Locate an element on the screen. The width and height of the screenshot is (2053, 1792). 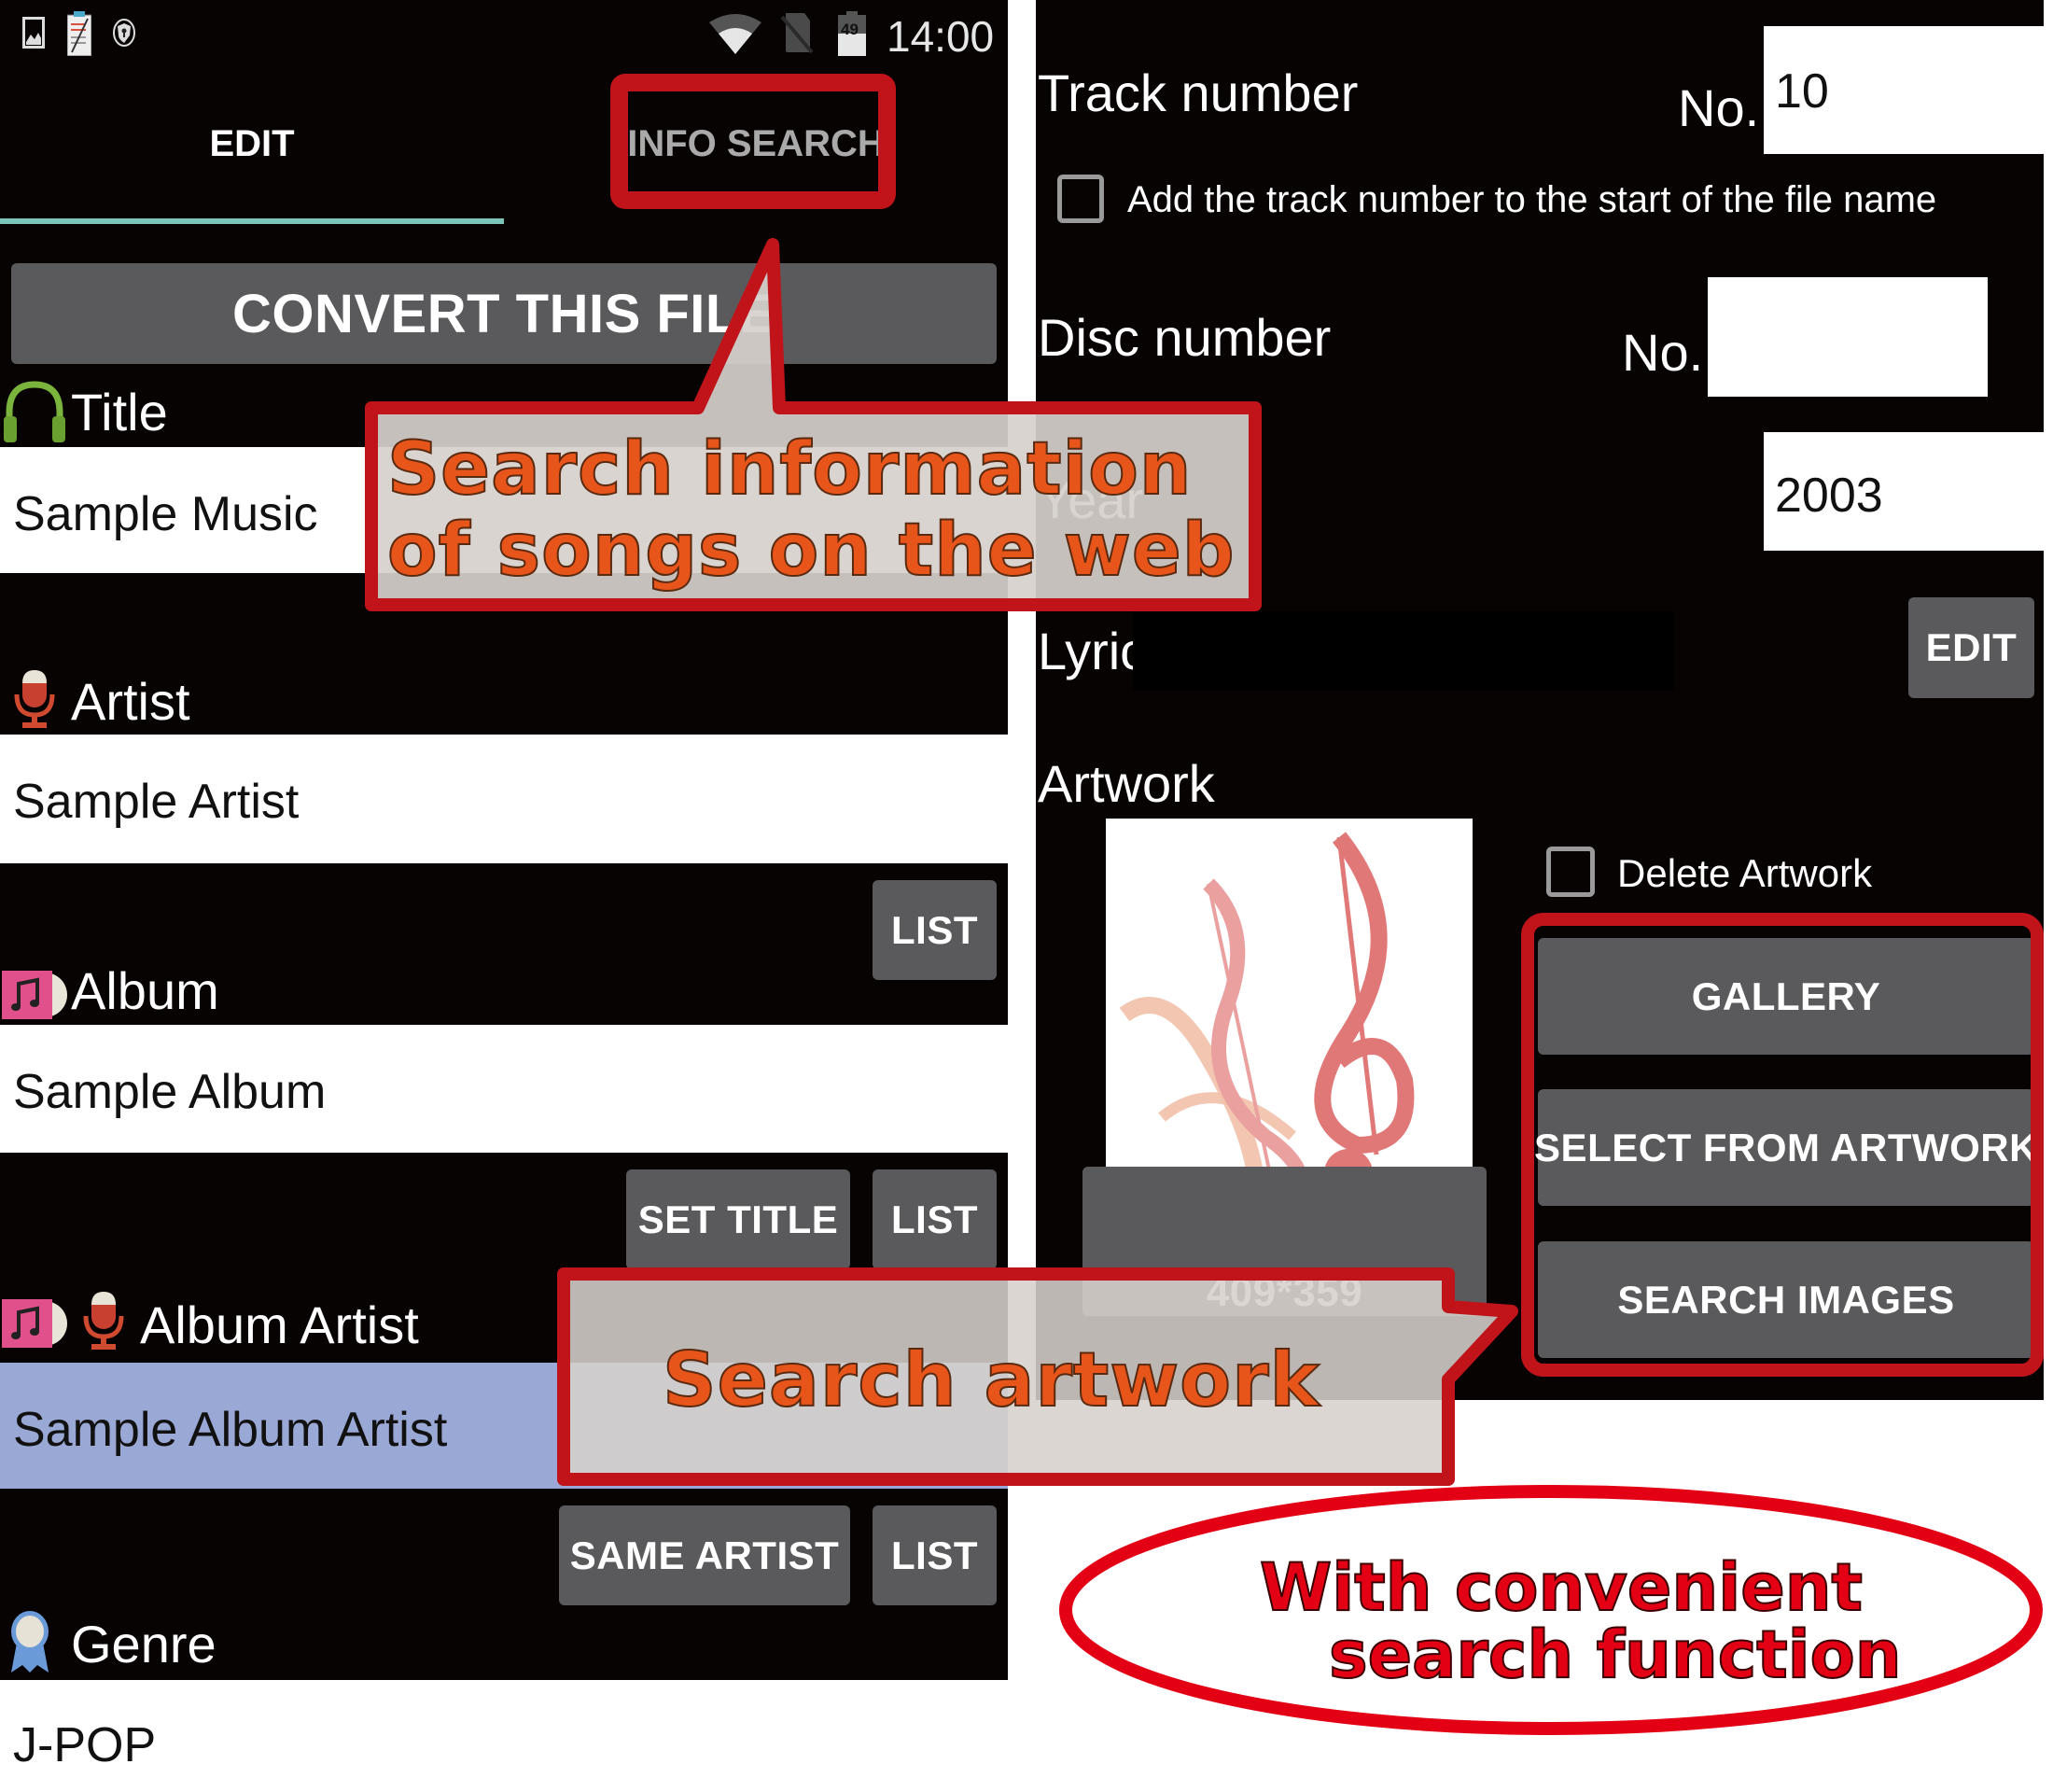
oval-line-1: With convenient is located at coordinates (1561, 1587).